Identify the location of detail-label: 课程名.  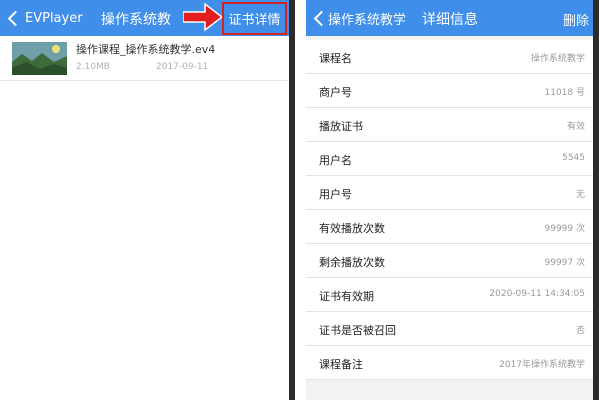
(335, 58).